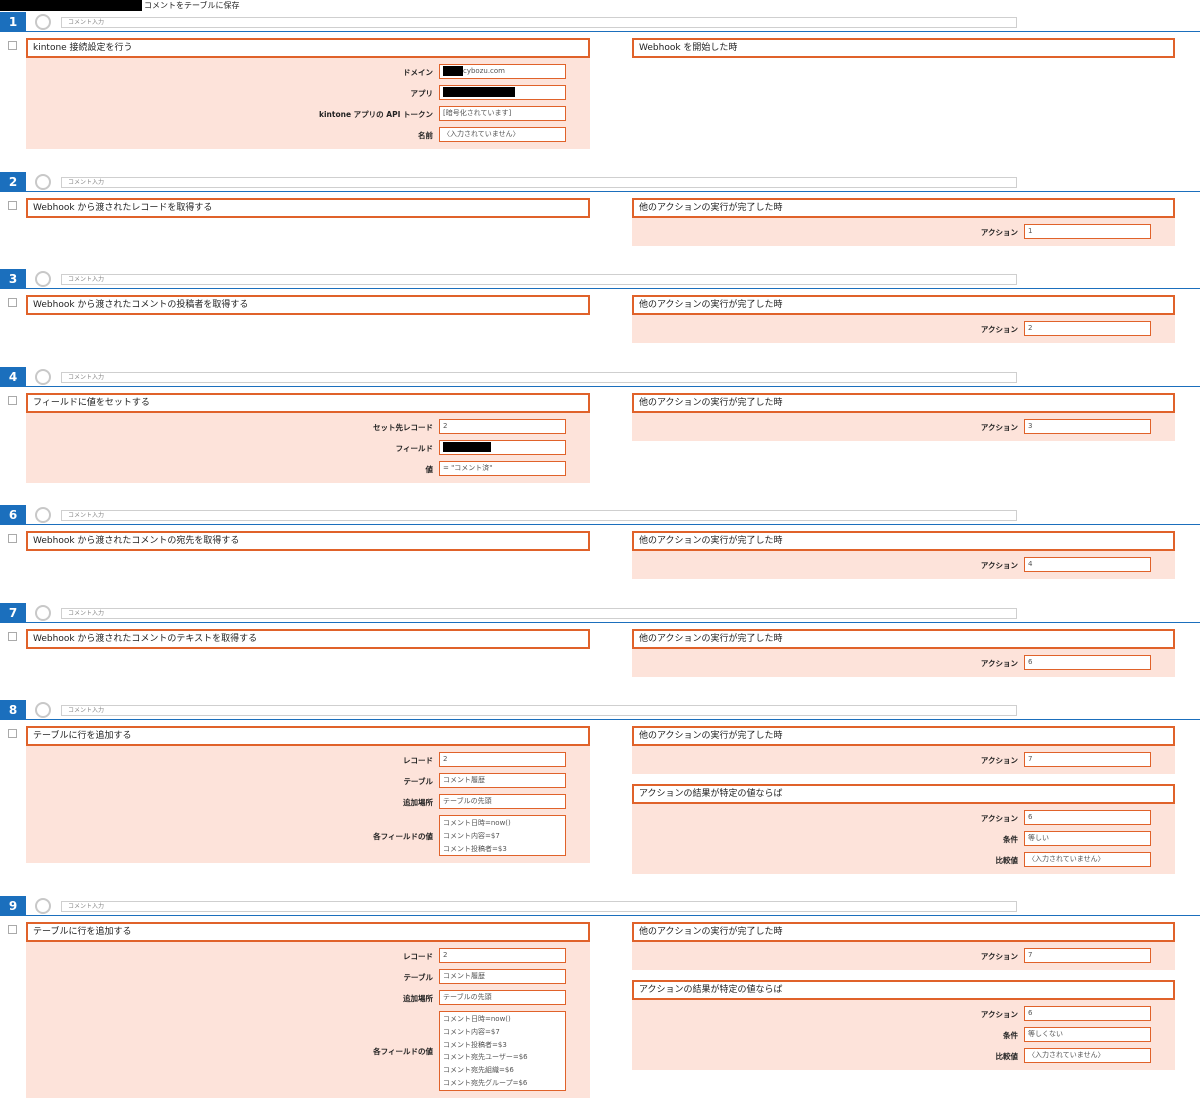  What do you see at coordinates (903, 663) in the screenshot?
I see `action-settings: アクション 6` at bounding box center [903, 663].